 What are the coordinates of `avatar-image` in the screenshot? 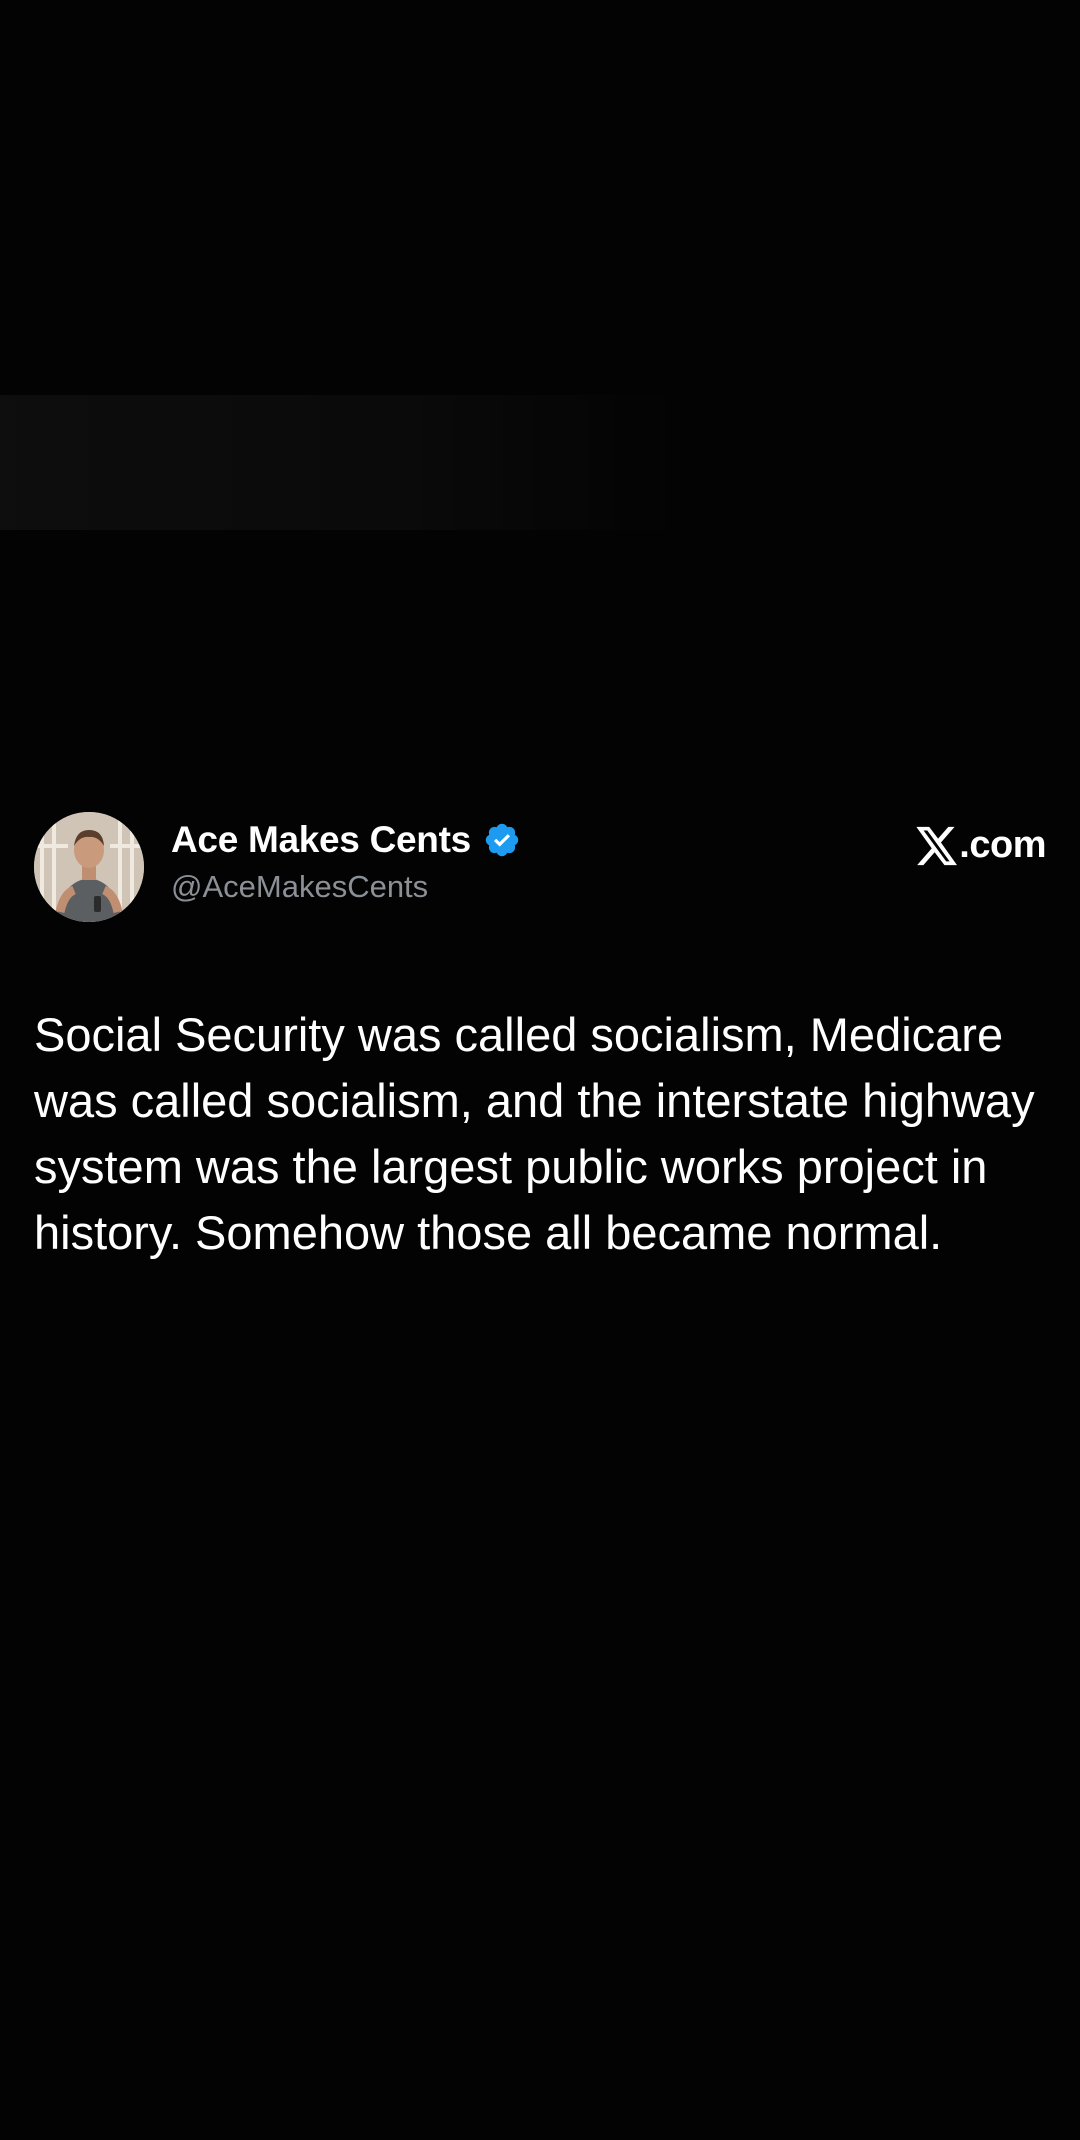 It's located at (89, 867).